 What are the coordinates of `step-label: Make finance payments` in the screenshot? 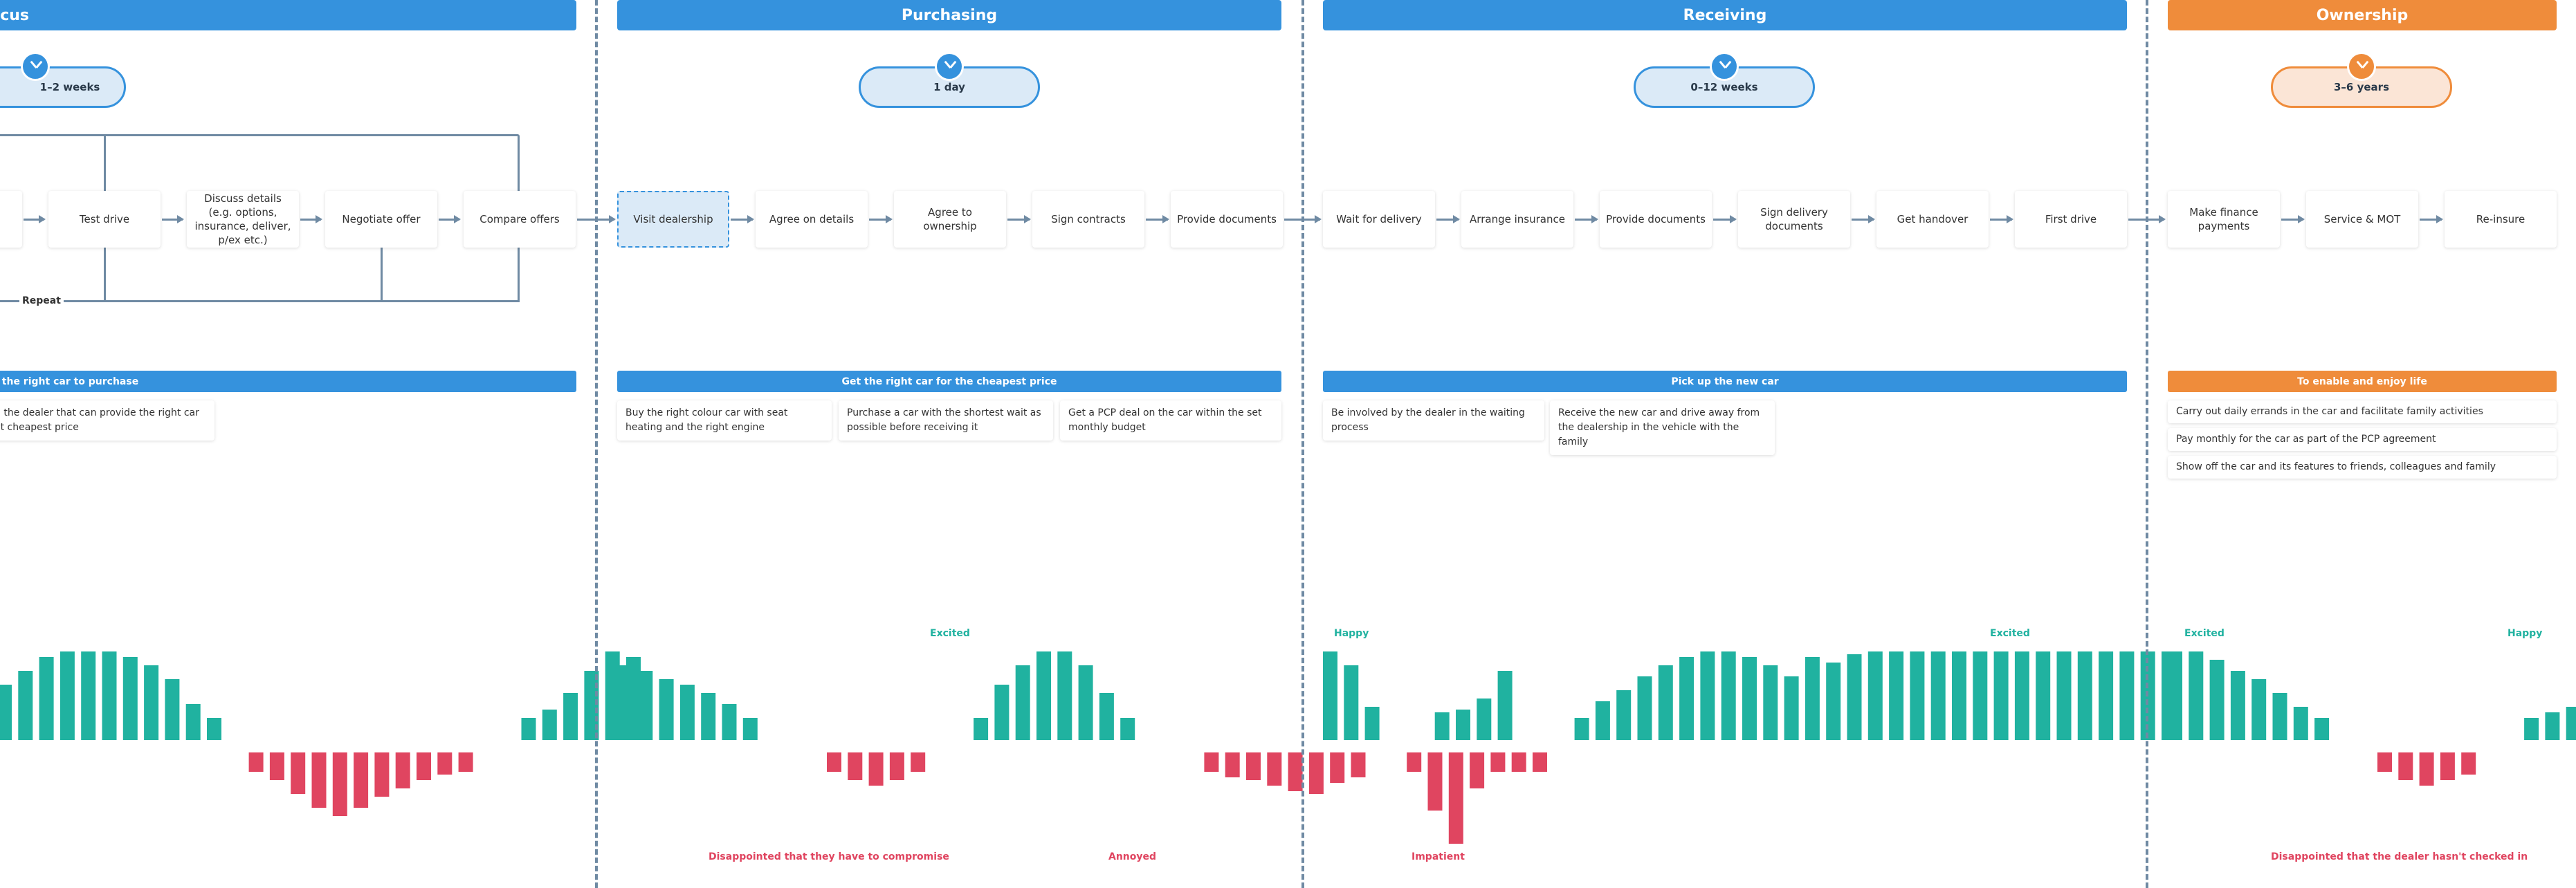 It's located at (2224, 218).